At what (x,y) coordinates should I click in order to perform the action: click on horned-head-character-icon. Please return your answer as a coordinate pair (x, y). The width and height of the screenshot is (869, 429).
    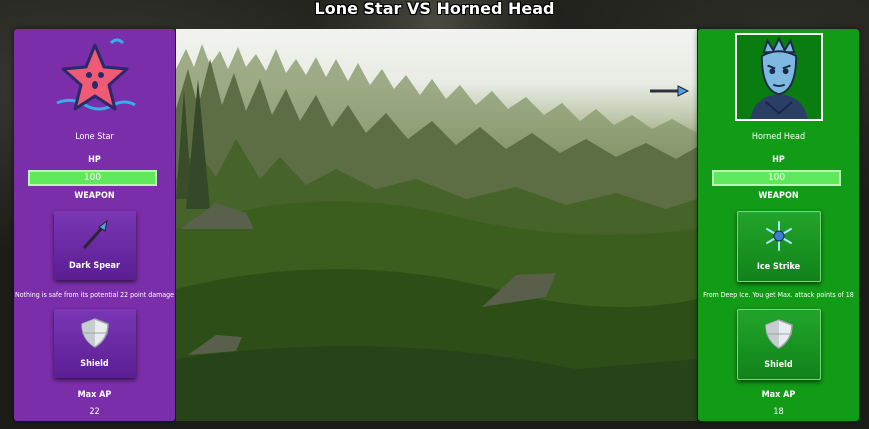
    Looking at the image, I should click on (778, 77).